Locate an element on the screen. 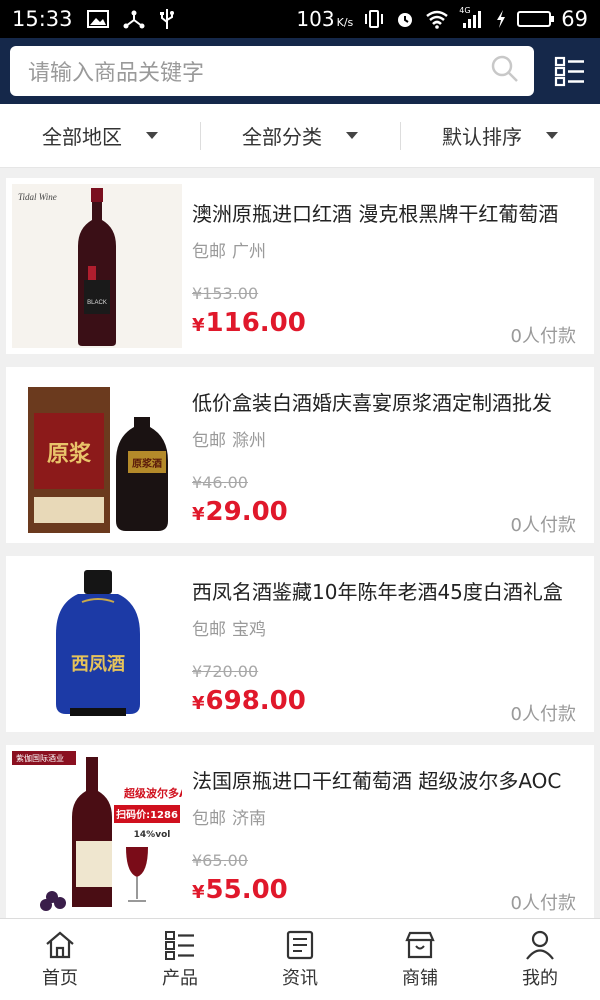  tab-label: 商铺 is located at coordinates (420, 978).